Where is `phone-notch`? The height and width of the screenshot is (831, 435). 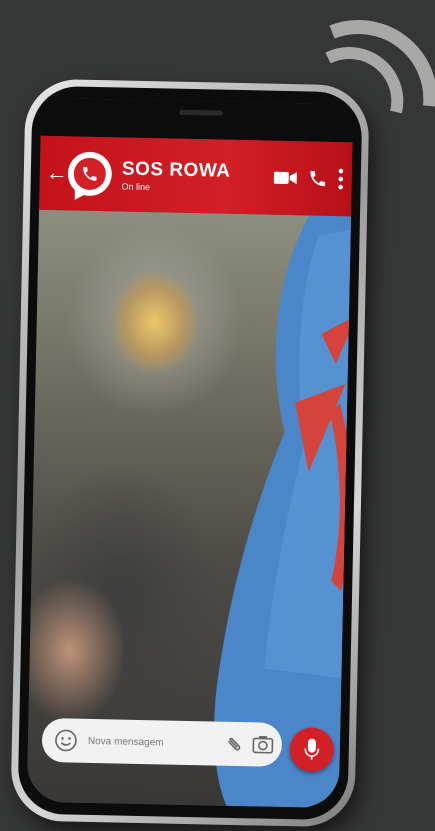 phone-notch is located at coordinates (201, 116).